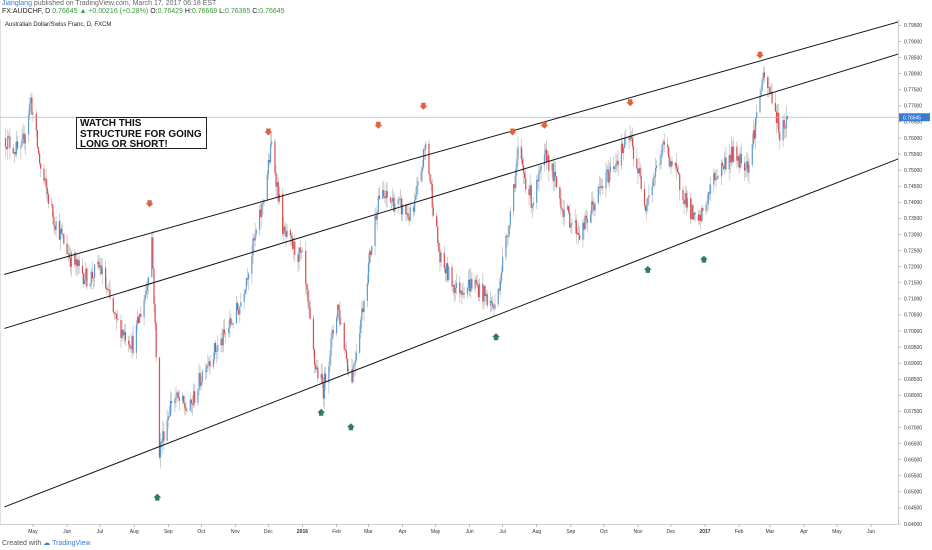 The image size is (932, 550). Describe the element at coordinates (436, 532) in the screenshot. I see `time-tick-label: May` at that location.